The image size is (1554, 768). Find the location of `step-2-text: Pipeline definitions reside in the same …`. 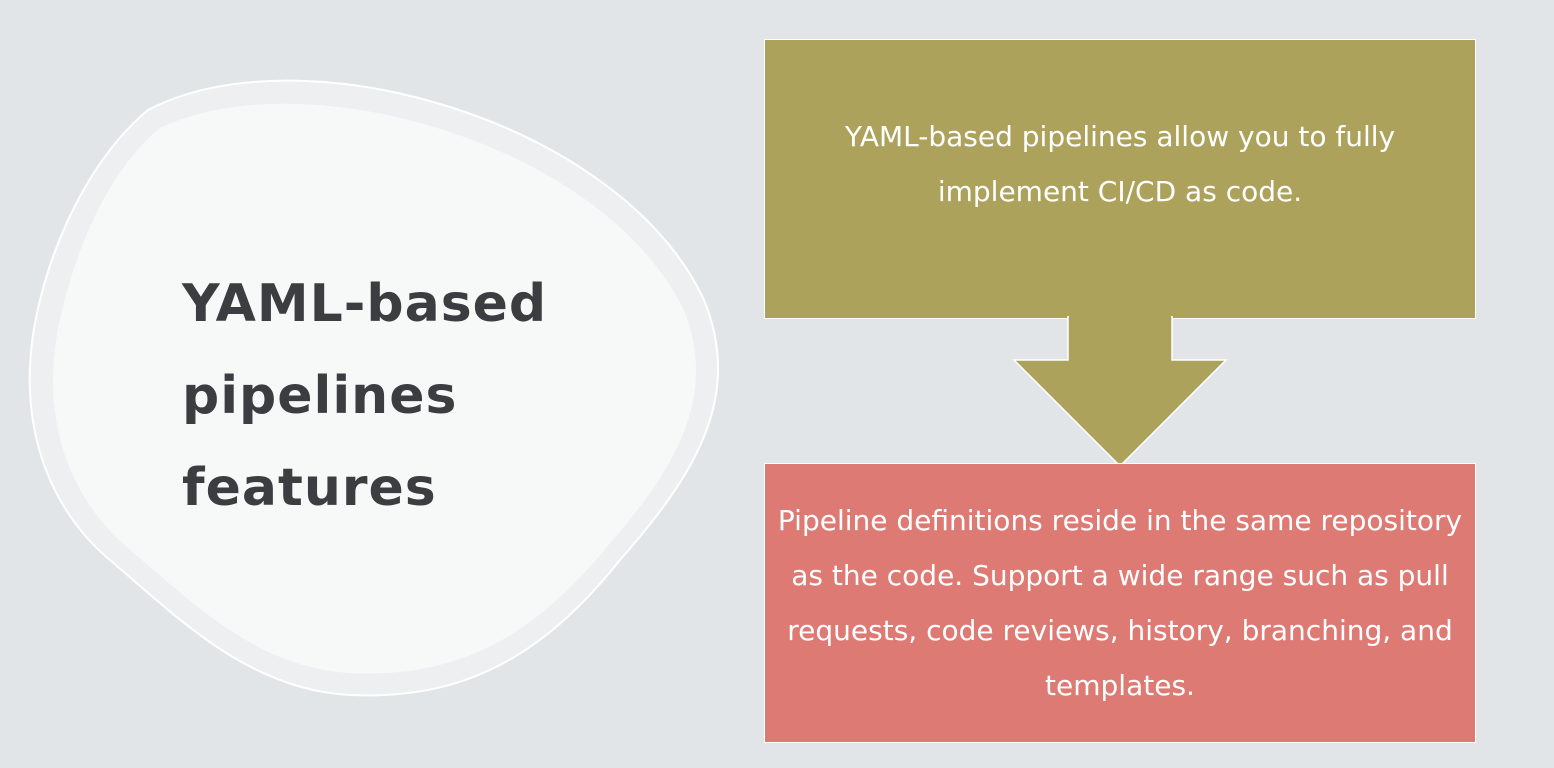

step-2-text: Pipeline definitions reside in the same … is located at coordinates (1120, 603).